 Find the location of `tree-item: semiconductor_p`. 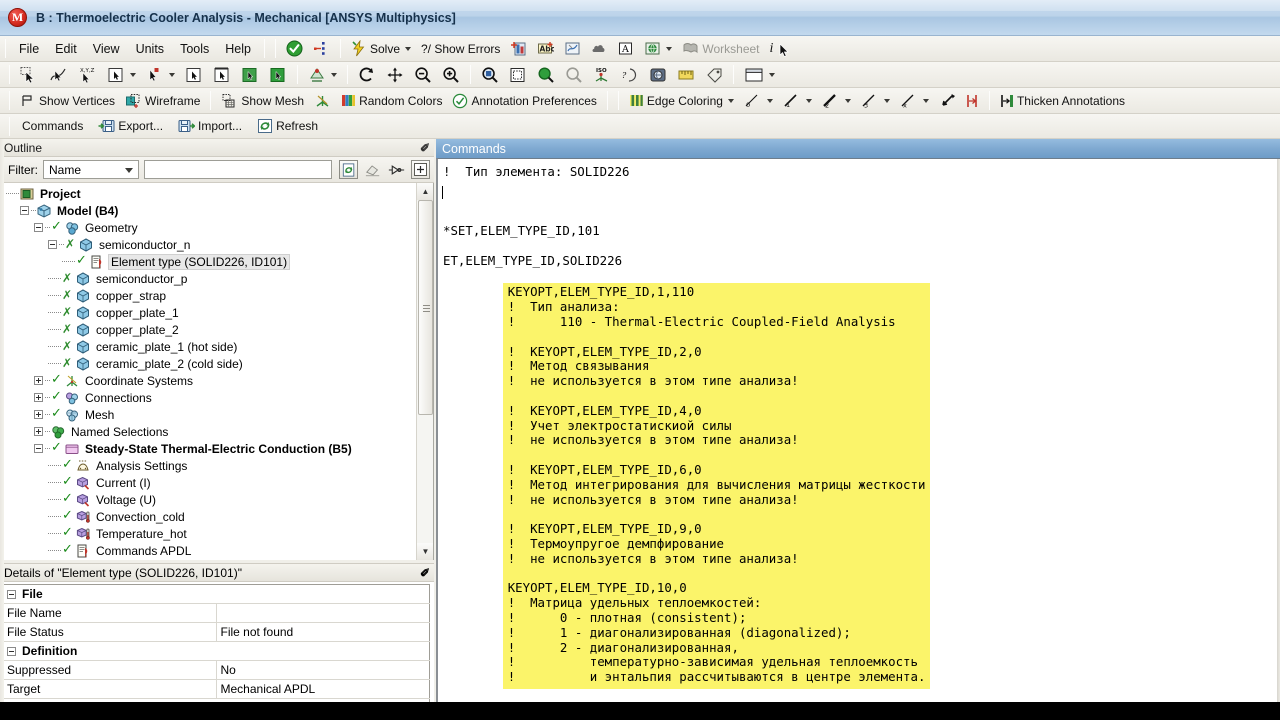

tree-item: semiconductor_p is located at coordinates (206, 278).